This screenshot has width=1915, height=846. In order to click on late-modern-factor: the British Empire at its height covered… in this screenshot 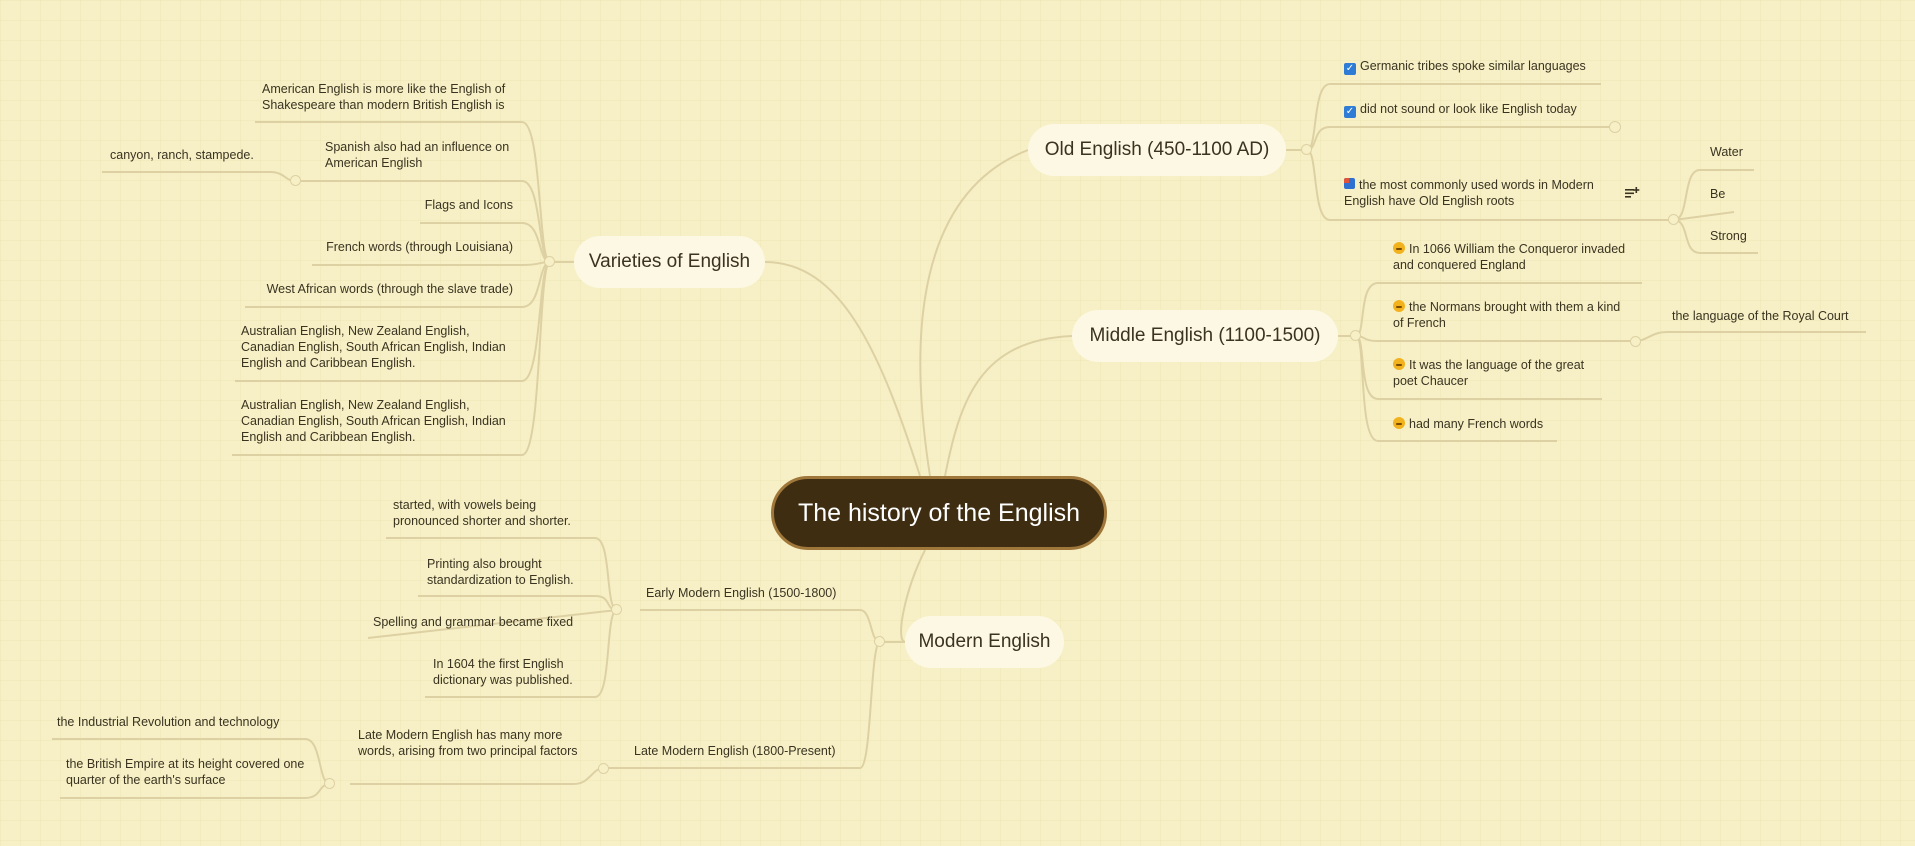, I will do `click(186, 772)`.